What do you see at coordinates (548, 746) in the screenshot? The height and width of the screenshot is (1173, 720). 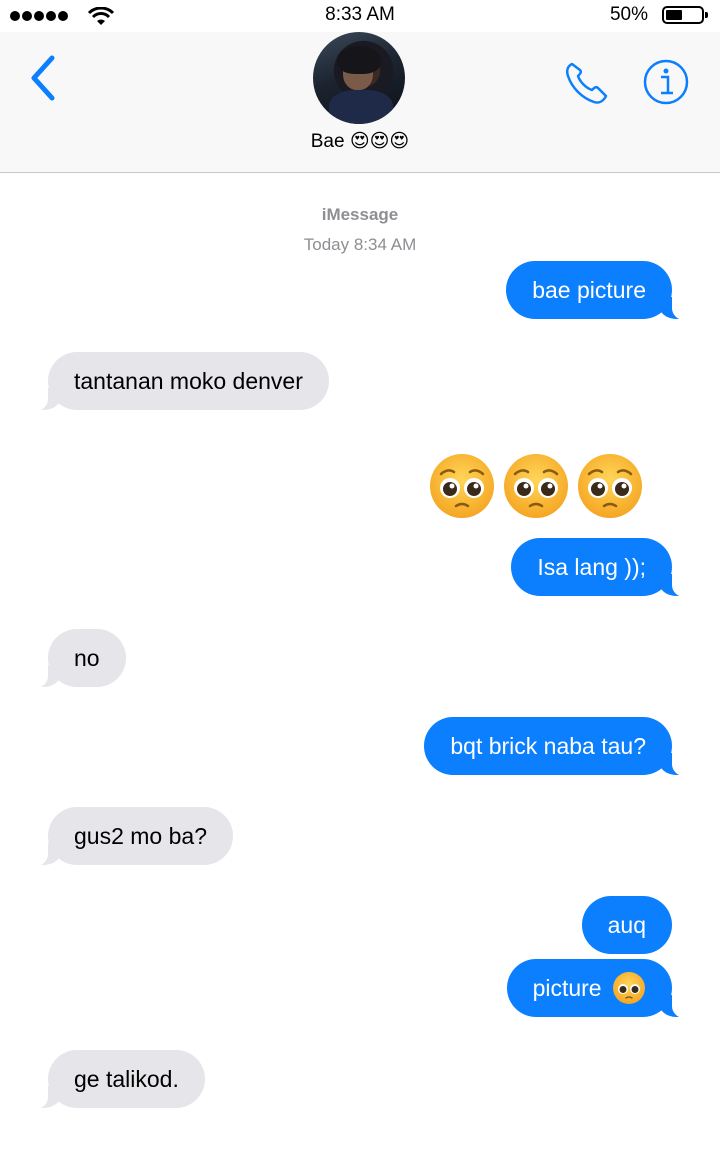 I see `message-text: bqt brick naba tau?` at bounding box center [548, 746].